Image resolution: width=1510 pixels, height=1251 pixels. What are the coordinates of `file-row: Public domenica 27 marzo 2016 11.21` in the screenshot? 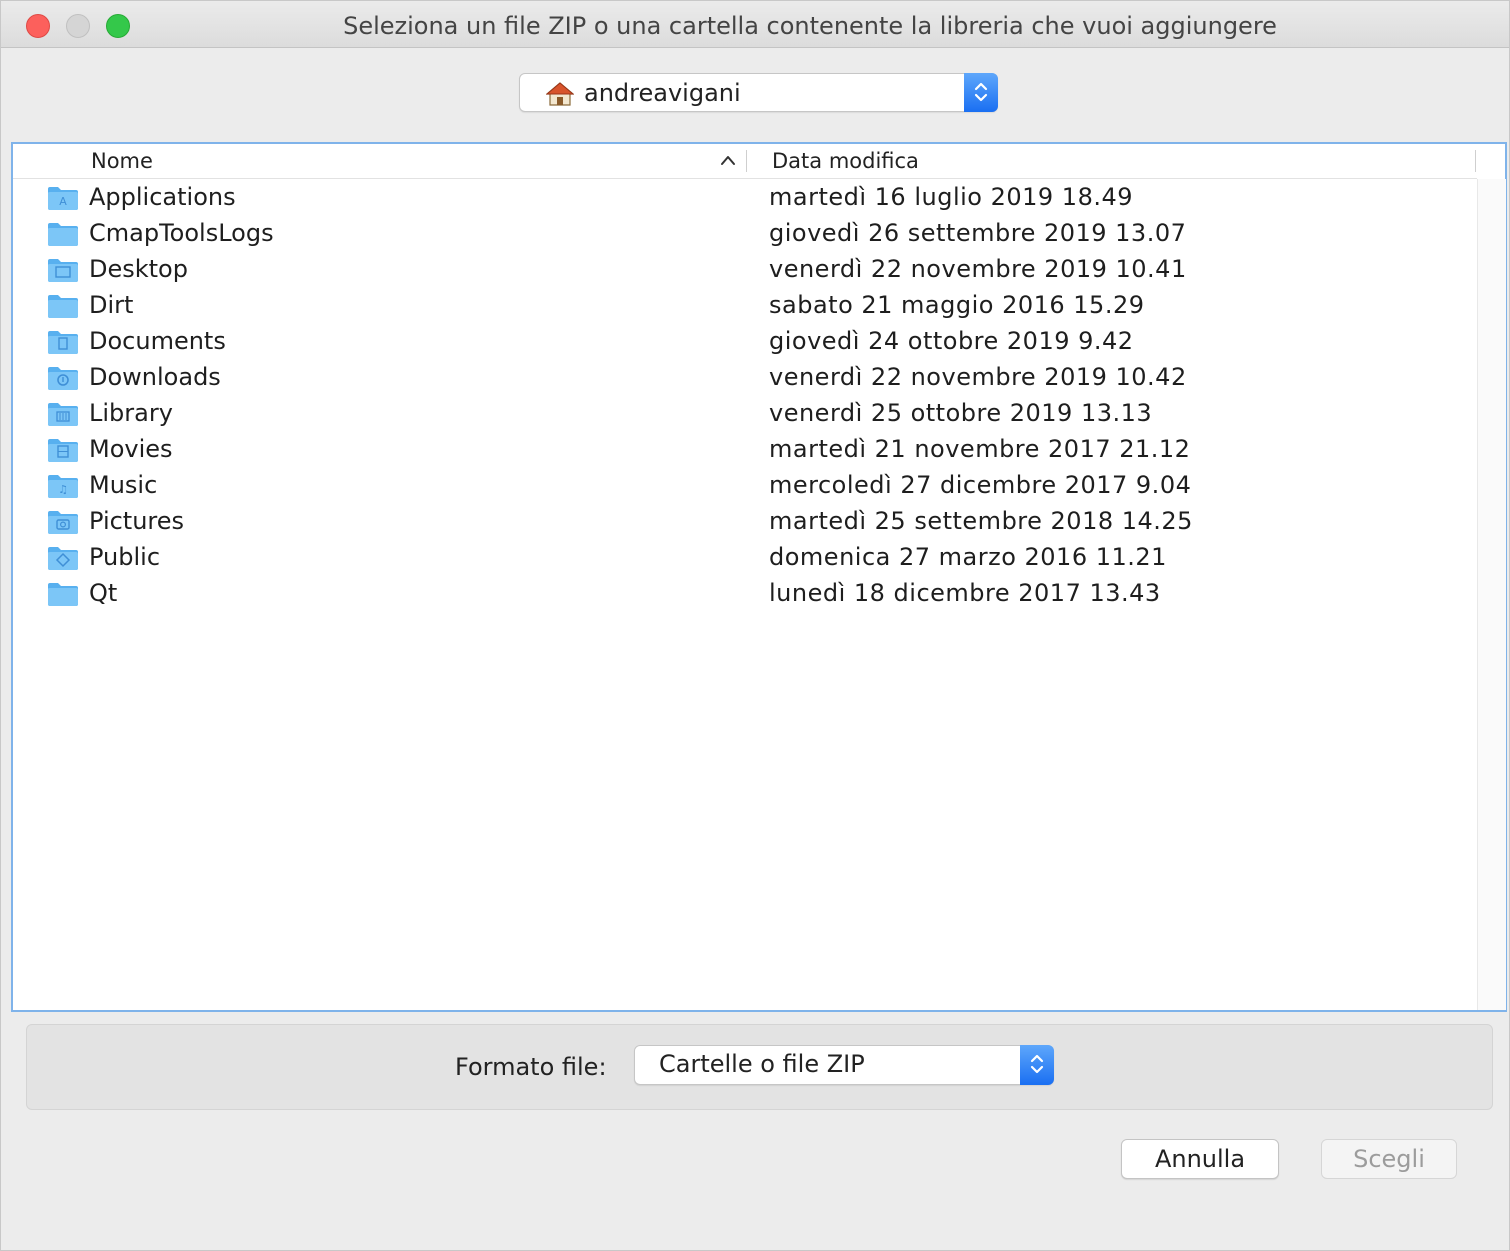 It's located at (745, 558).